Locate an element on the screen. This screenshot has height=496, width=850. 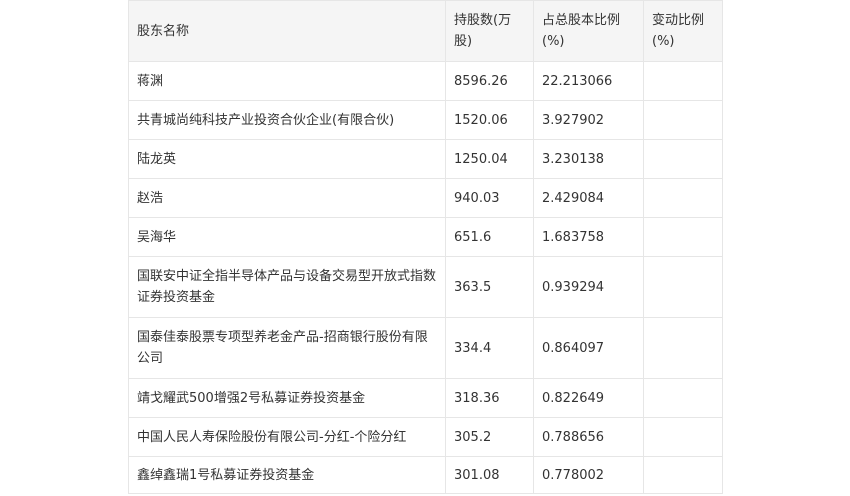
table-row: 蒋渊 8596.26 22.213066 is located at coordinates (425, 81).